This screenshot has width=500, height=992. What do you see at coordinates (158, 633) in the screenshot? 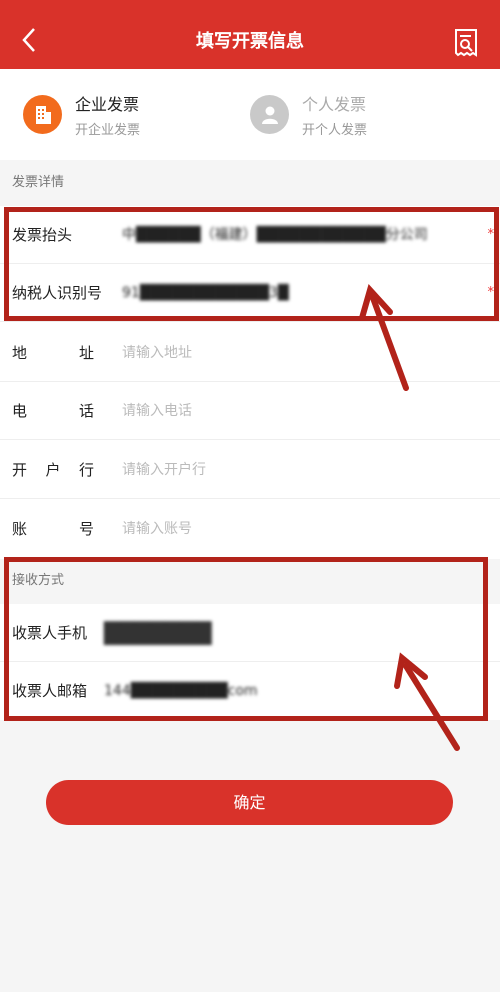
I see `receiver-phone-field: ███████` at bounding box center [158, 633].